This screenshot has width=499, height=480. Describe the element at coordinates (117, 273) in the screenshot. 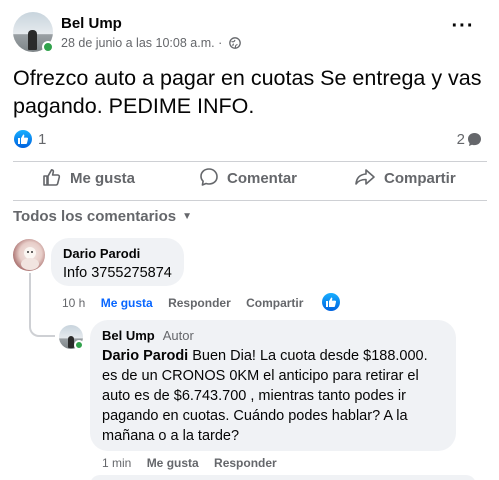

I see `comment-text: Info 3755275874` at that location.